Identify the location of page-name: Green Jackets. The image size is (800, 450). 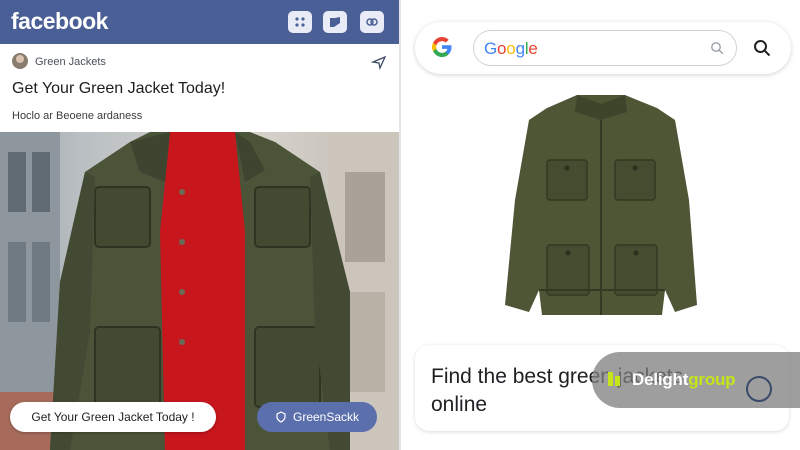
(70, 62).